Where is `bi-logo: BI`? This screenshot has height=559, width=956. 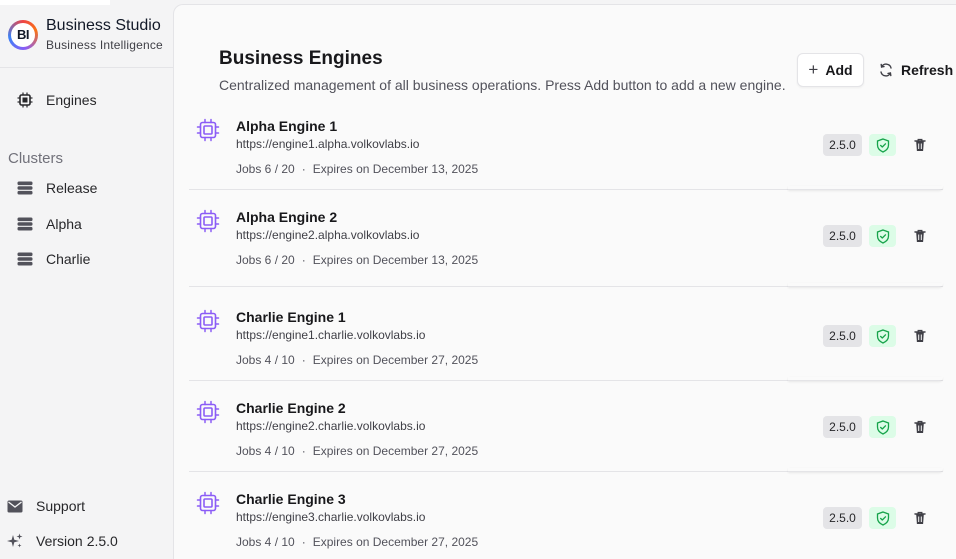 bi-logo: BI is located at coordinates (23, 34).